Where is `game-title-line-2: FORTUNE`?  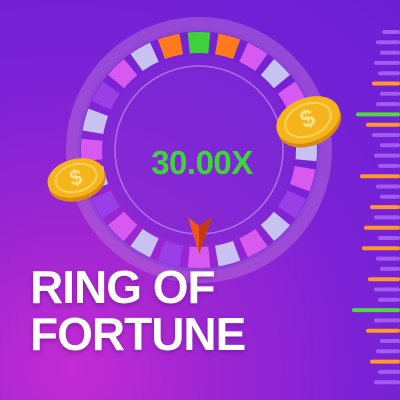 game-title-line-2: FORTUNE is located at coordinates (138, 334).